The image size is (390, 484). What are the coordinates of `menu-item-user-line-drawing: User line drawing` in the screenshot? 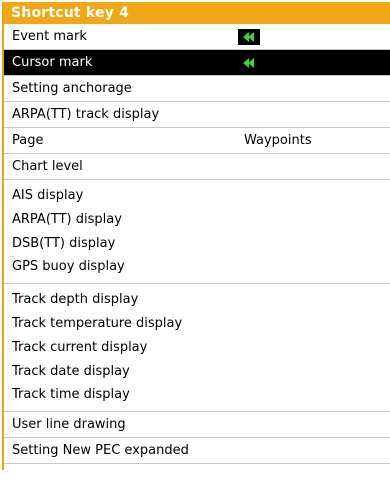 It's located at (197, 425).